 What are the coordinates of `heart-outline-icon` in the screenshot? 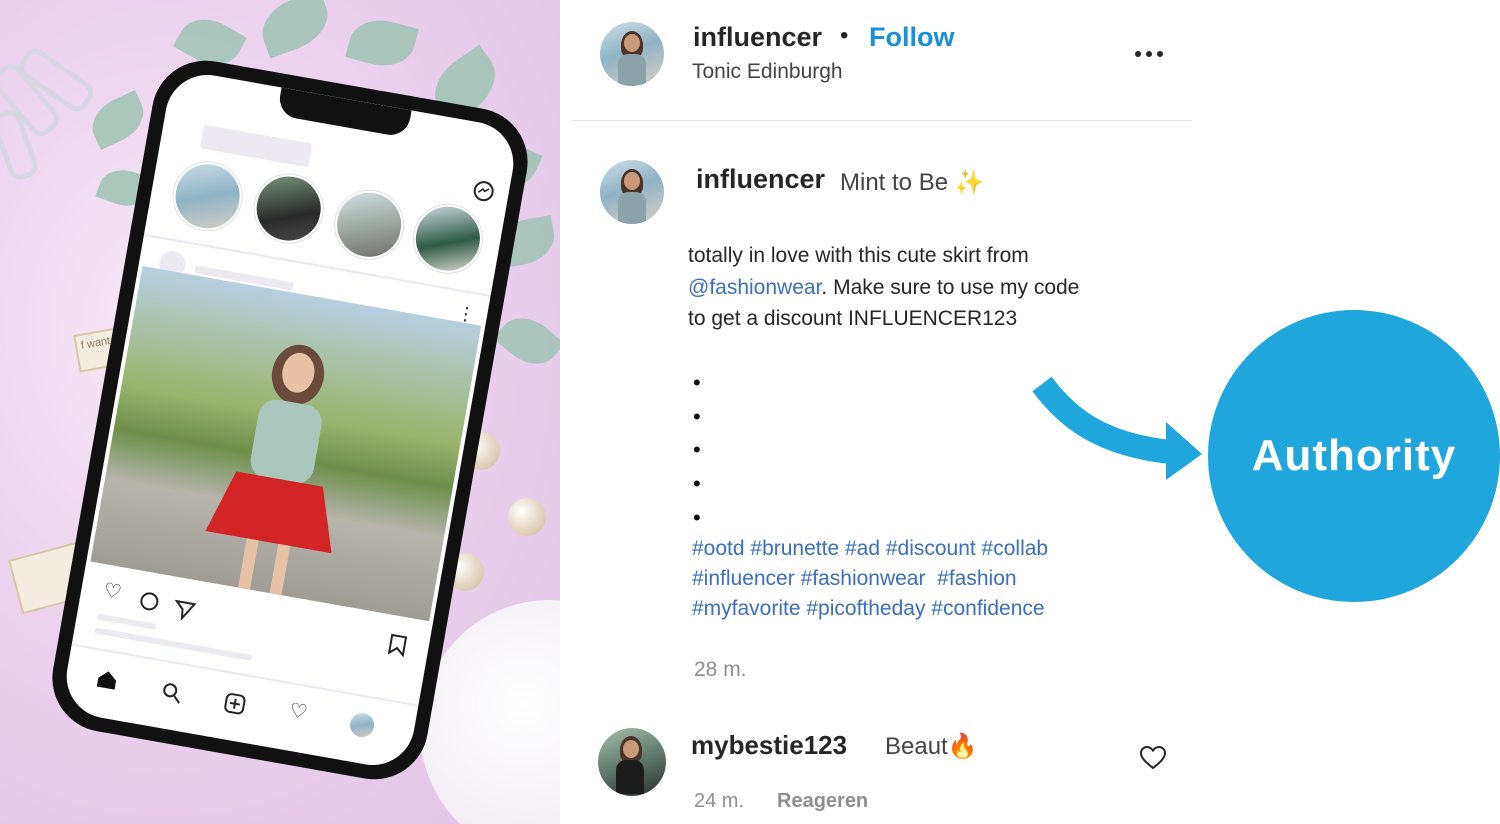 It's located at (1153, 760).